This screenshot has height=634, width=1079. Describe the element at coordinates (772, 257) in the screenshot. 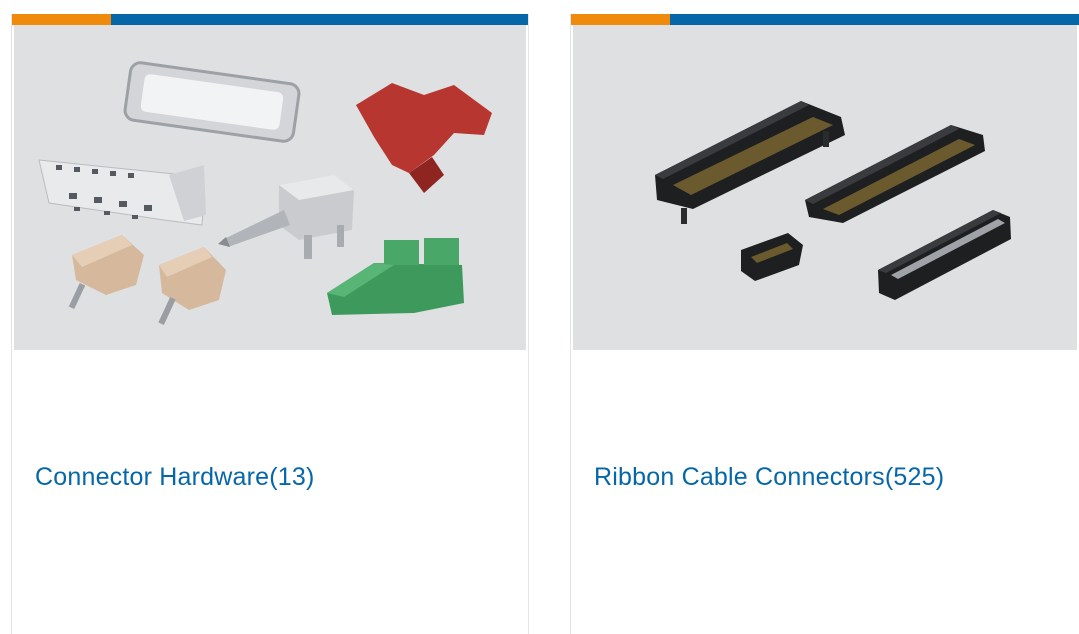

I see `small-header-connector` at that location.